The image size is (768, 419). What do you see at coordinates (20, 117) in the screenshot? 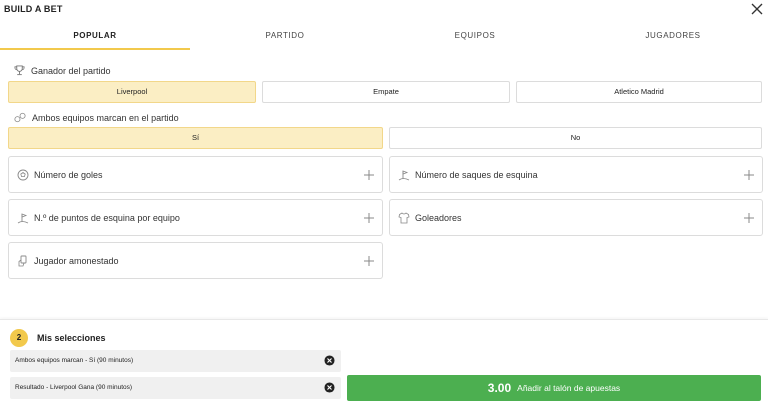
I see `balls-icon` at bounding box center [20, 117].